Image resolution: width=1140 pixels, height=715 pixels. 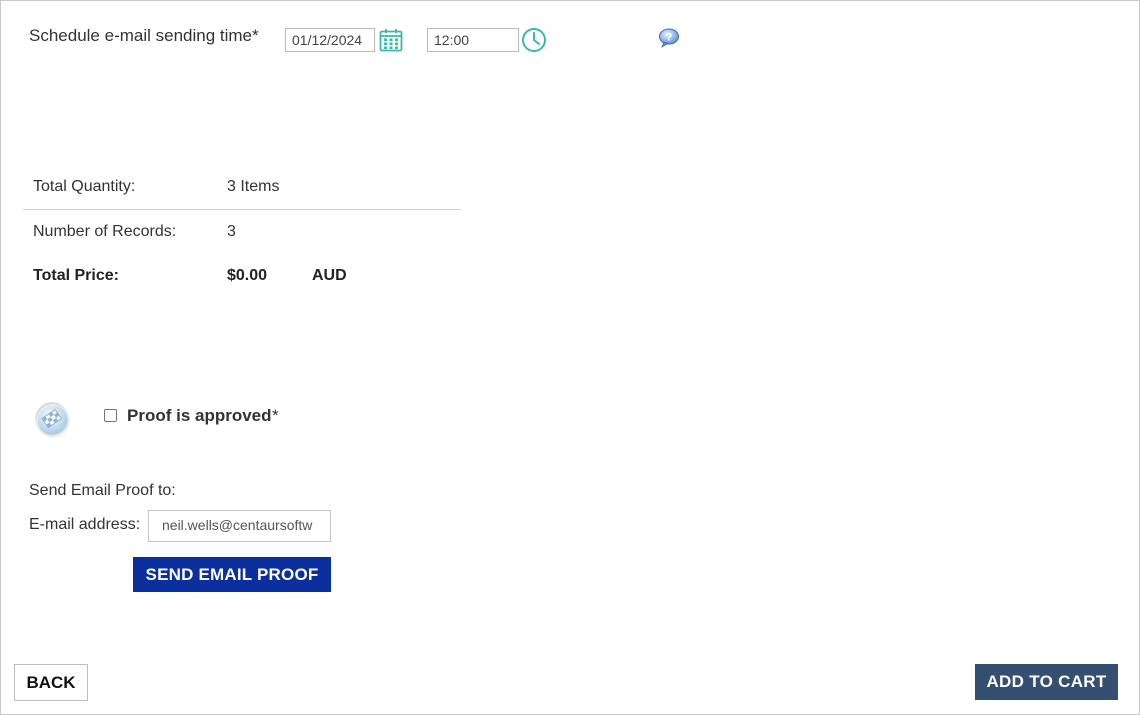 I want to click on help-bubble-icon: ?, so click(x=669, y=40).